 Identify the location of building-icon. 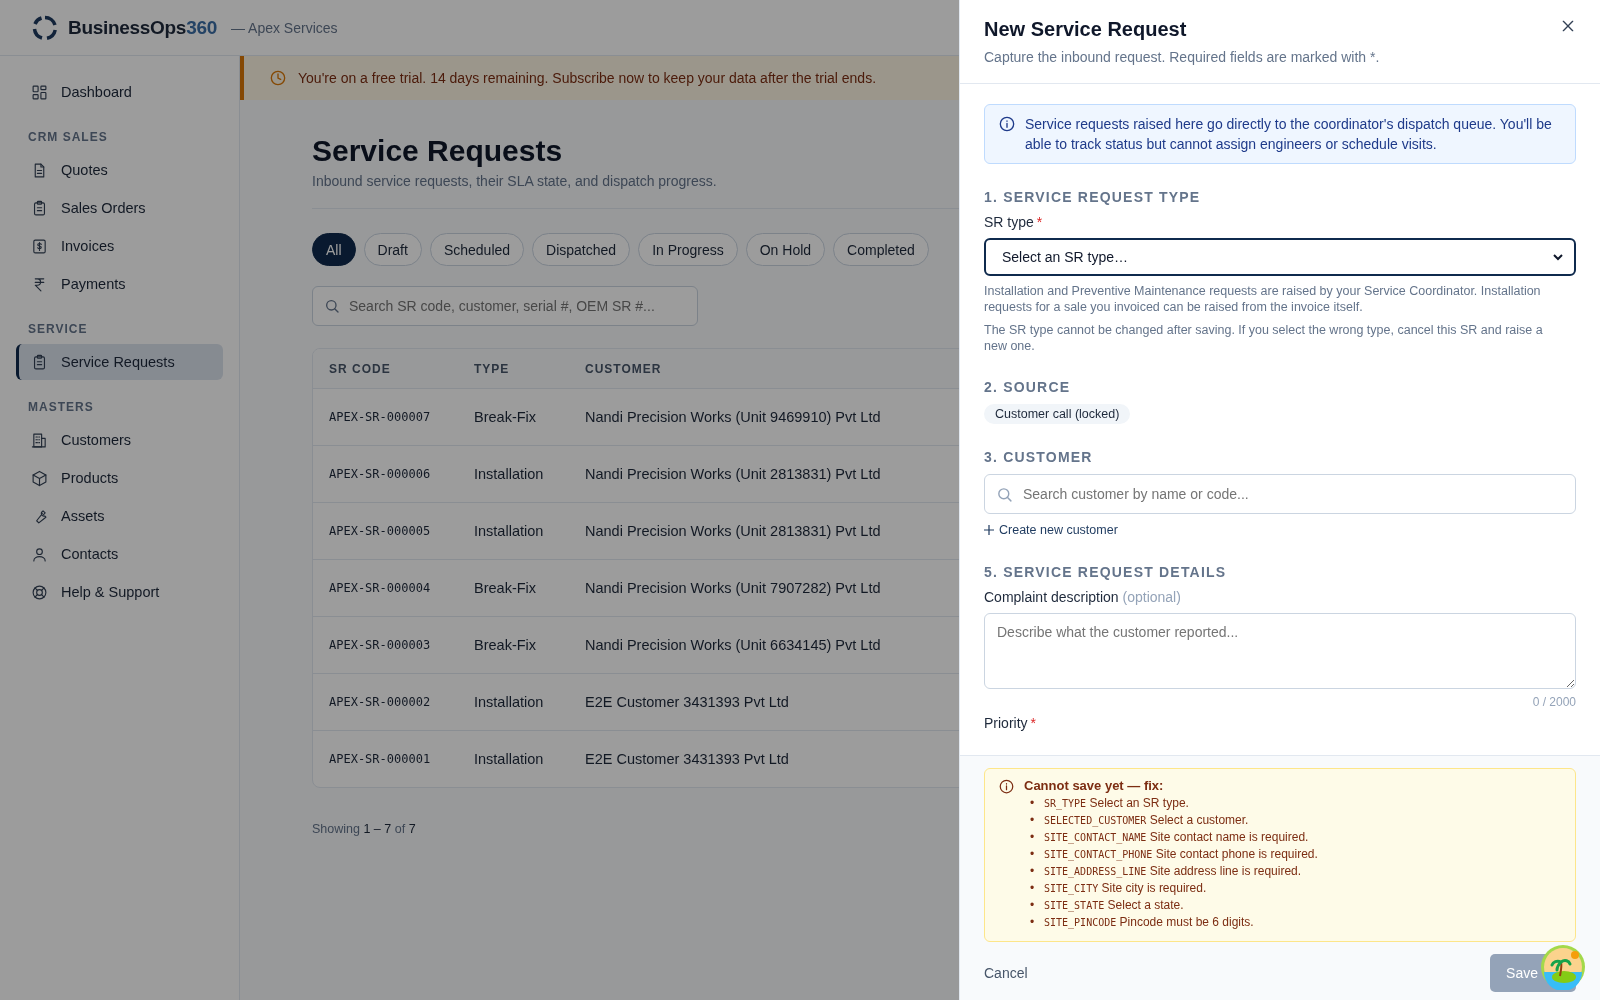
(39, 440).